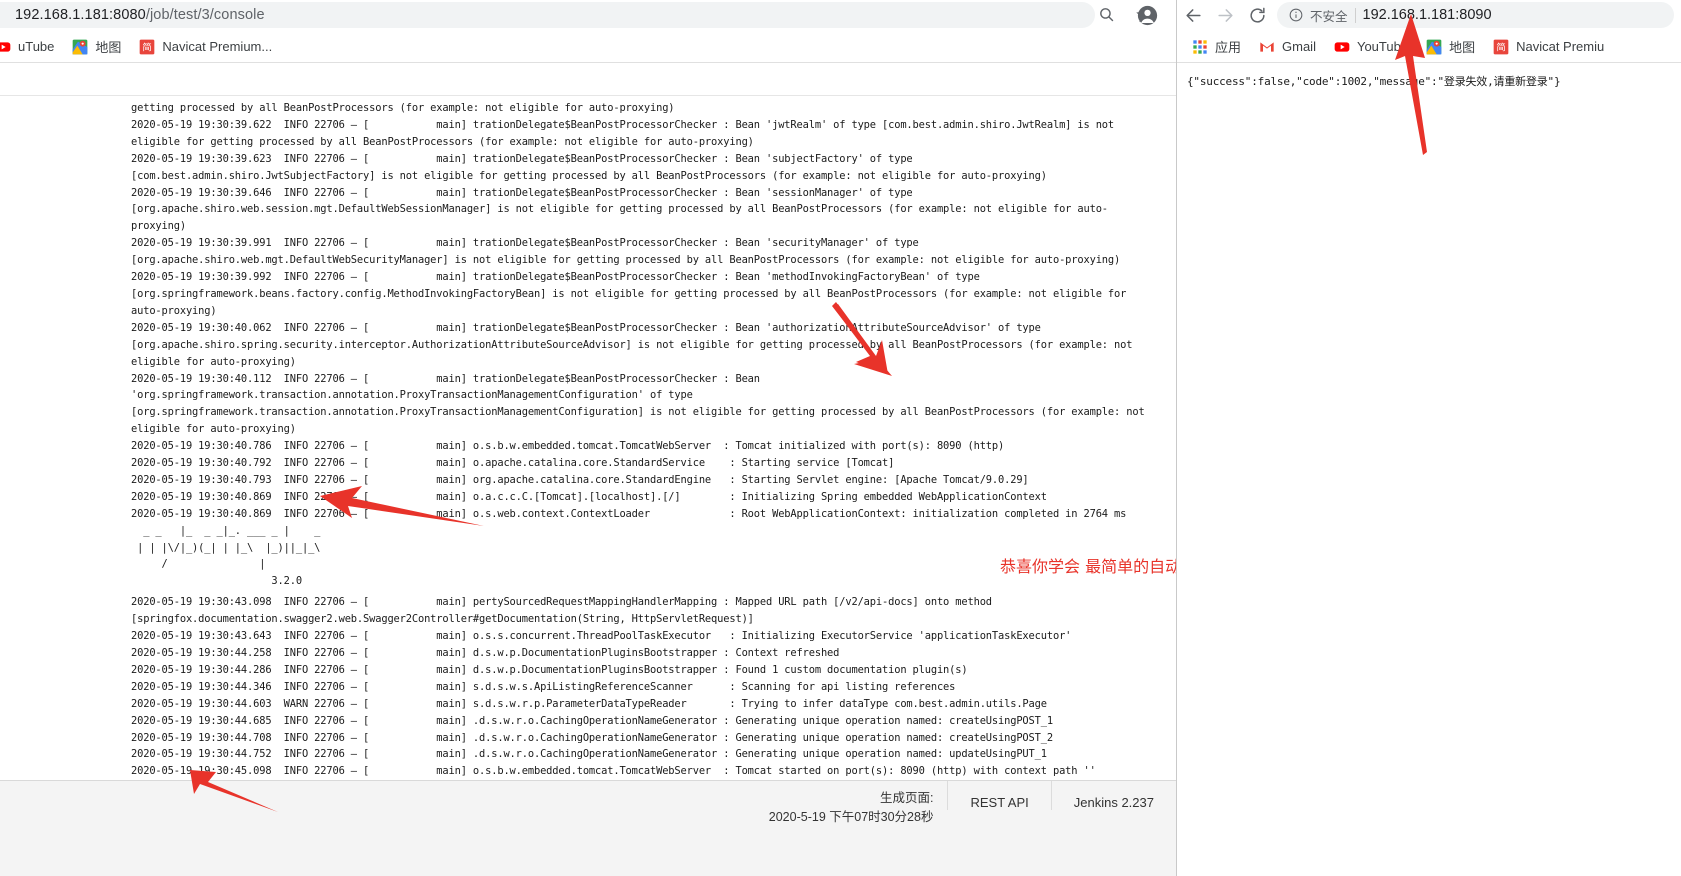 This screenshot has height=876, width=1681. What do you see at coordinates (1267, 46) in the screenshot?
I see `gmail-icon` at bounding box center [1267, 46].